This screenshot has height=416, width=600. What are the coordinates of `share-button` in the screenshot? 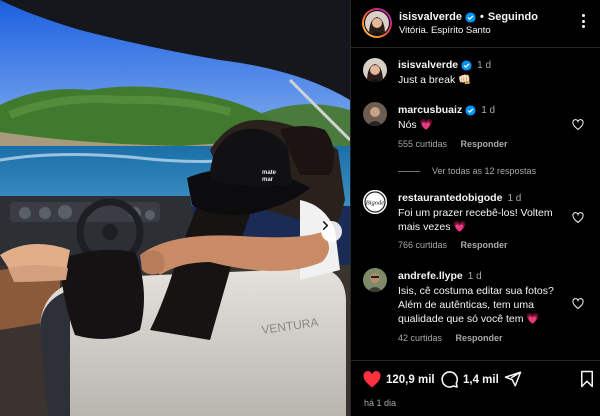 It's located at (515, 379).